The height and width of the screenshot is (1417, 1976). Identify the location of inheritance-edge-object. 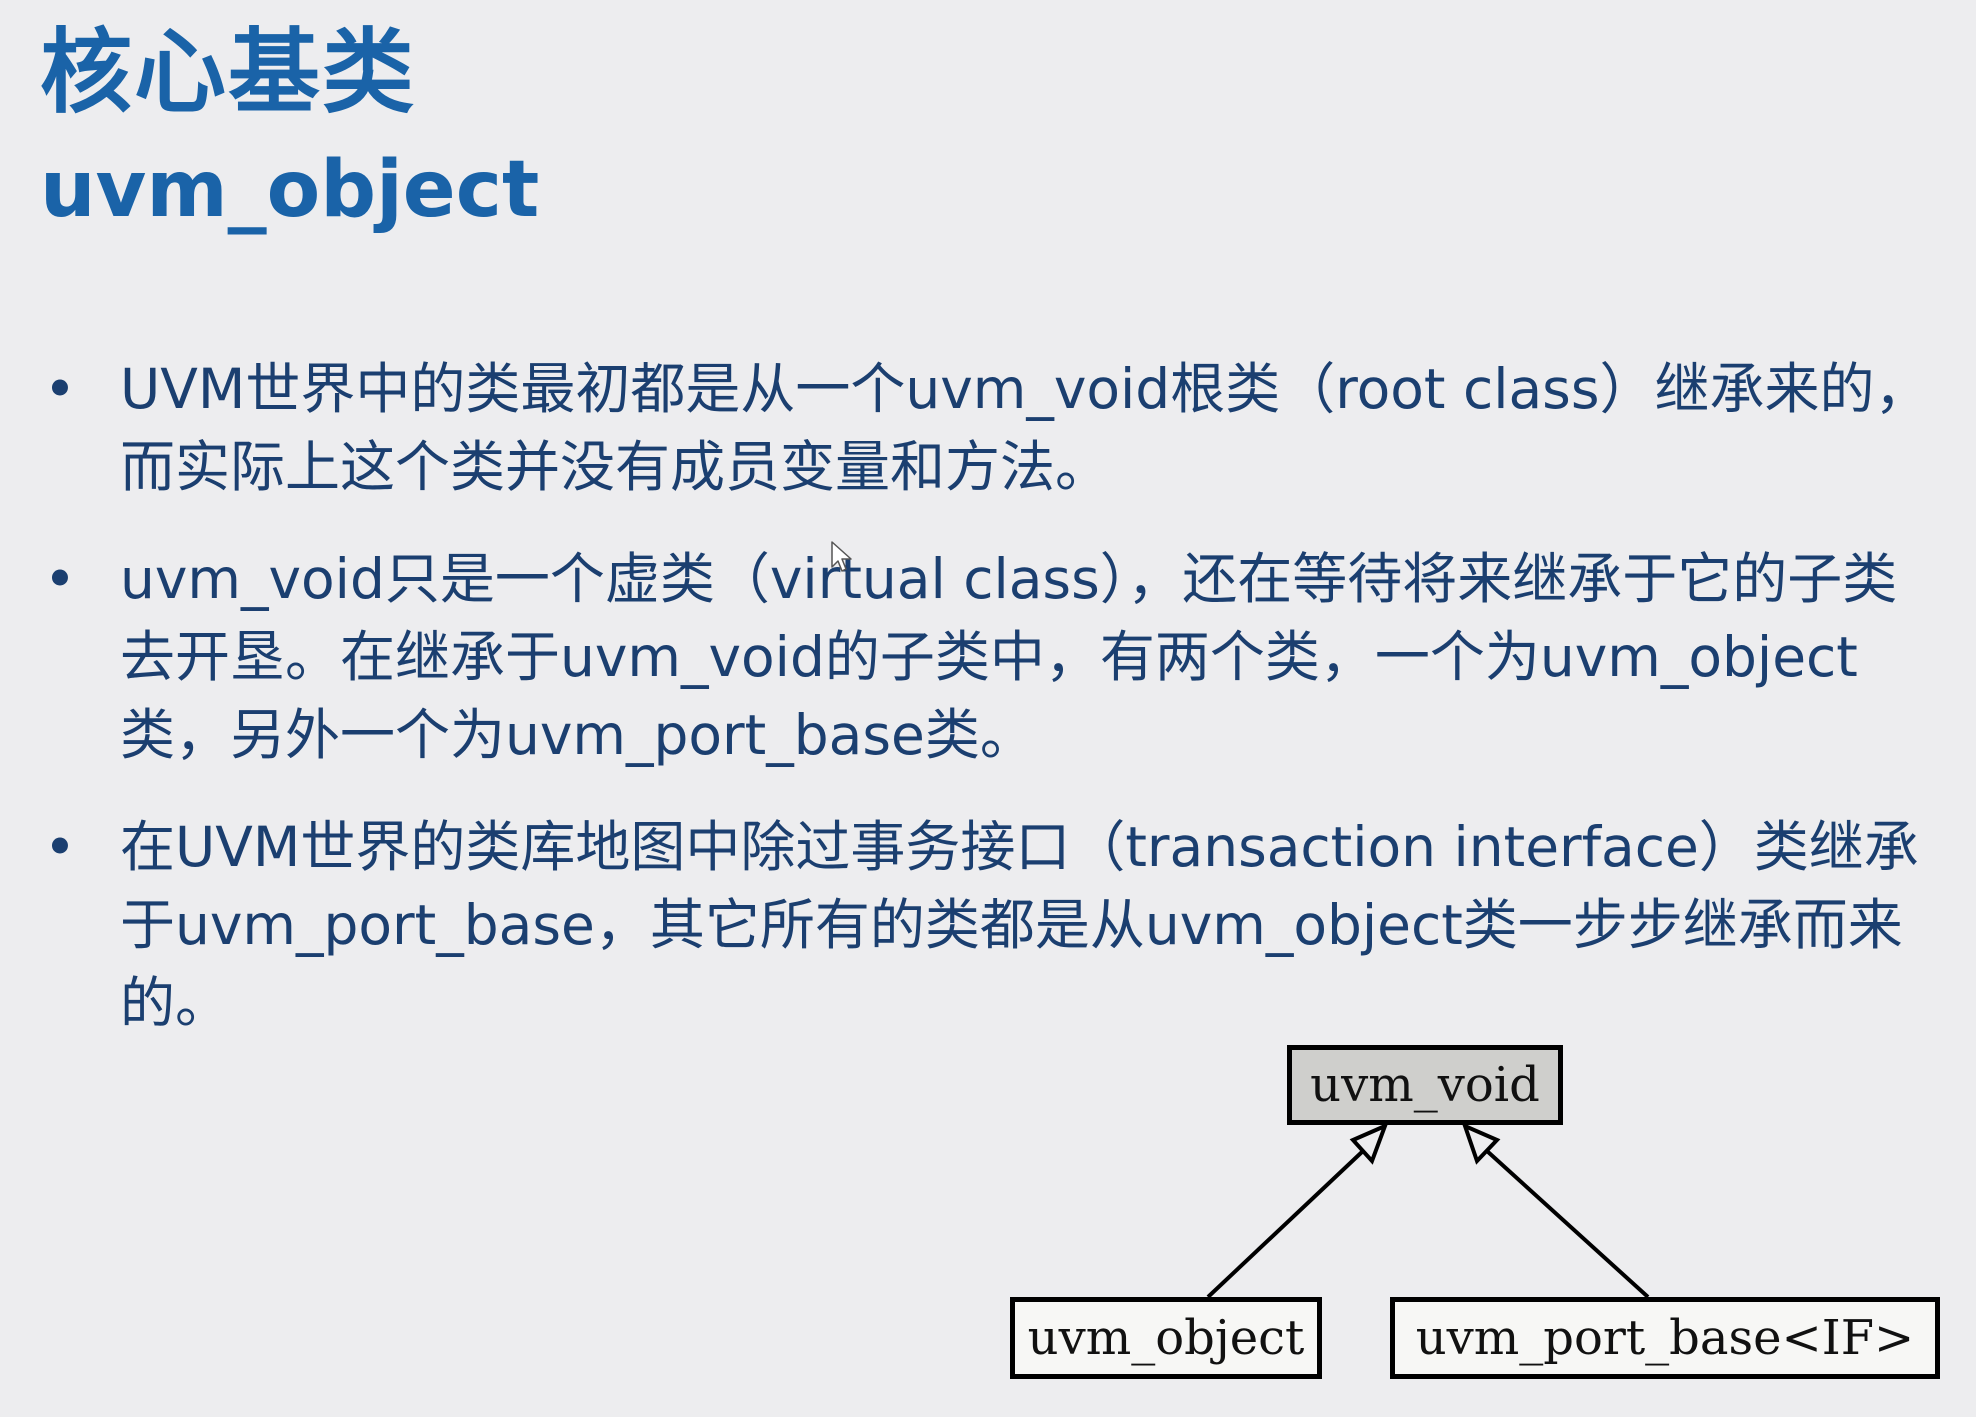
(1297, 1210).